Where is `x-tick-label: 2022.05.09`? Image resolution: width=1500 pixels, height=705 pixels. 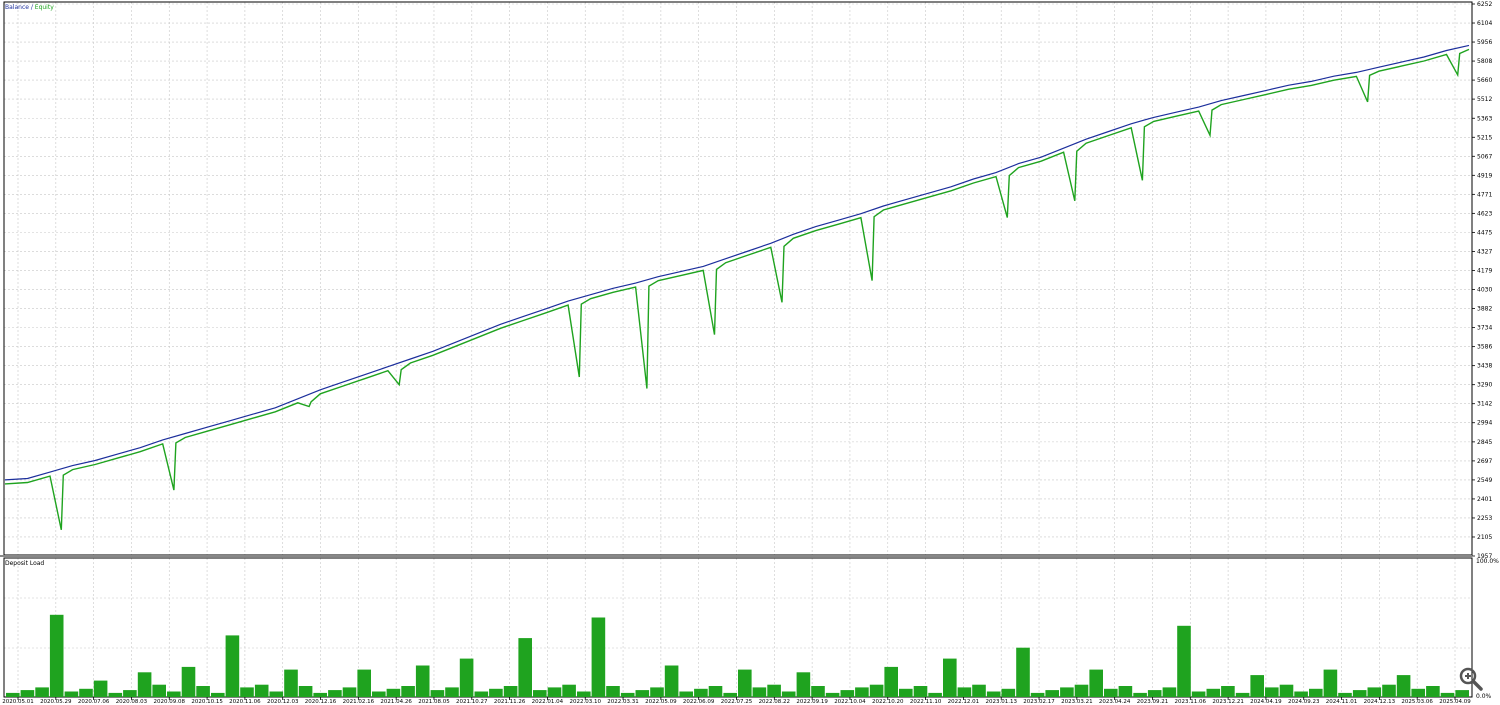 x-tick-label: 2022.05.09 is located at coordinates (661, 702).